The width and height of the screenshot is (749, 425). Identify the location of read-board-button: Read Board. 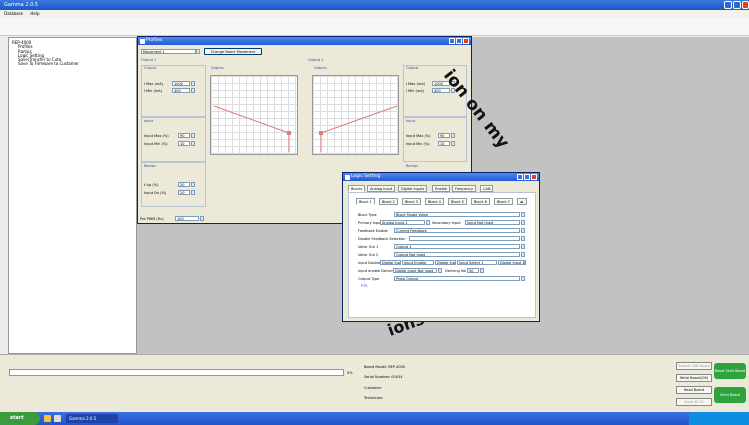
(694, 390).